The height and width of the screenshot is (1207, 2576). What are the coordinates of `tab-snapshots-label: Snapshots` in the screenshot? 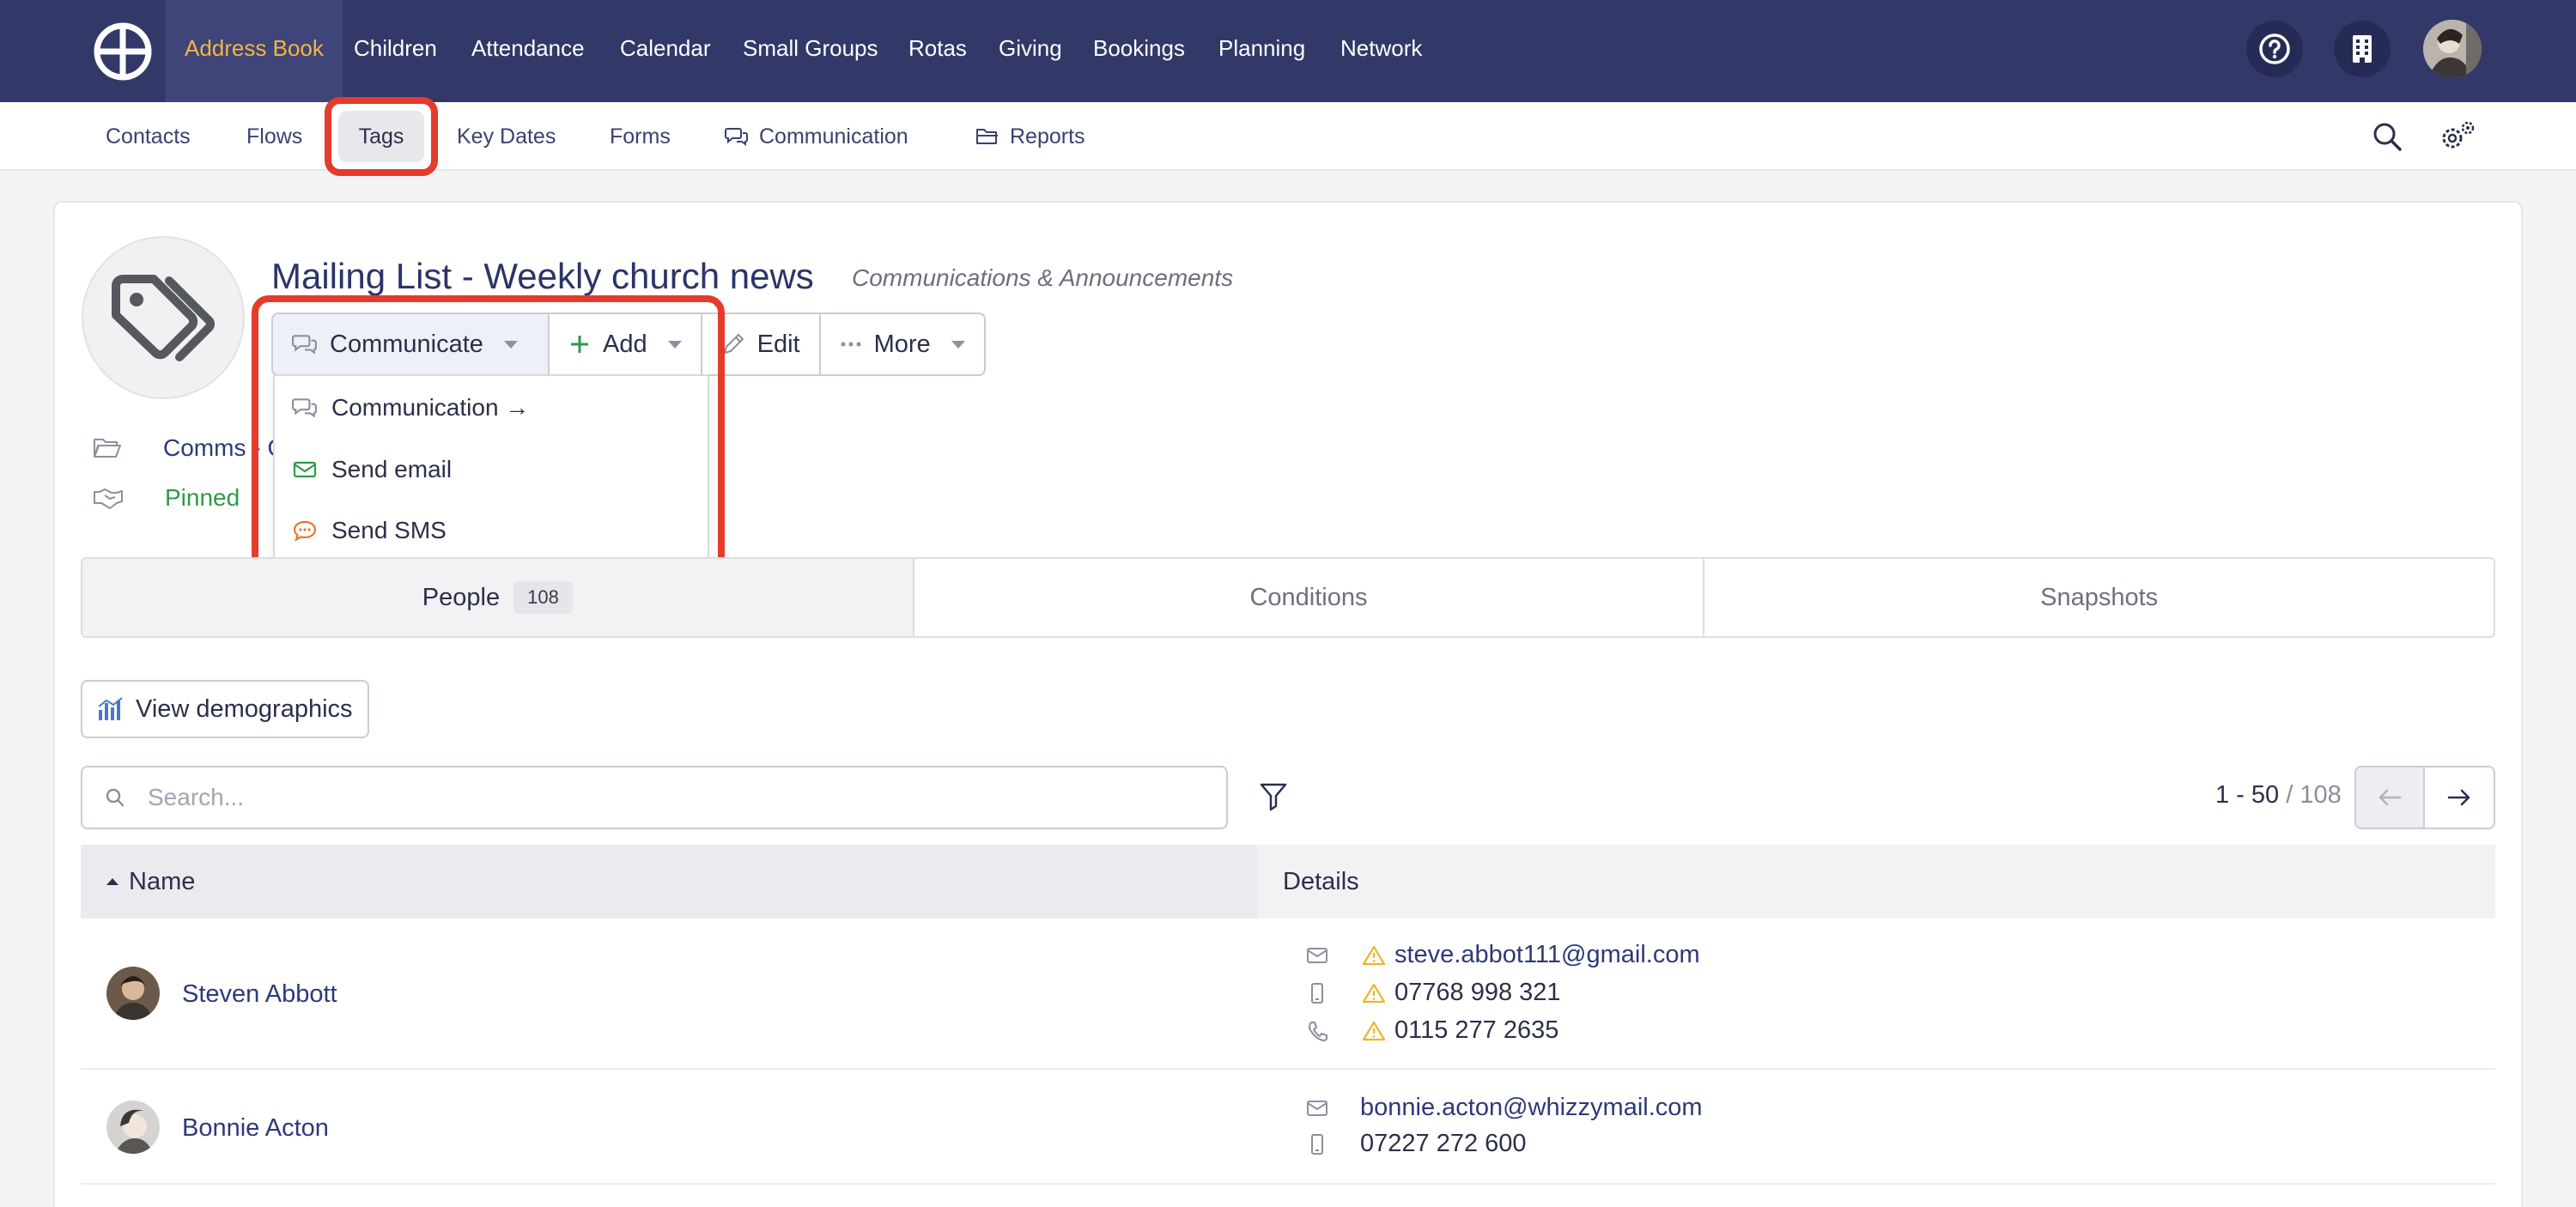 It's located at (2099, 597).